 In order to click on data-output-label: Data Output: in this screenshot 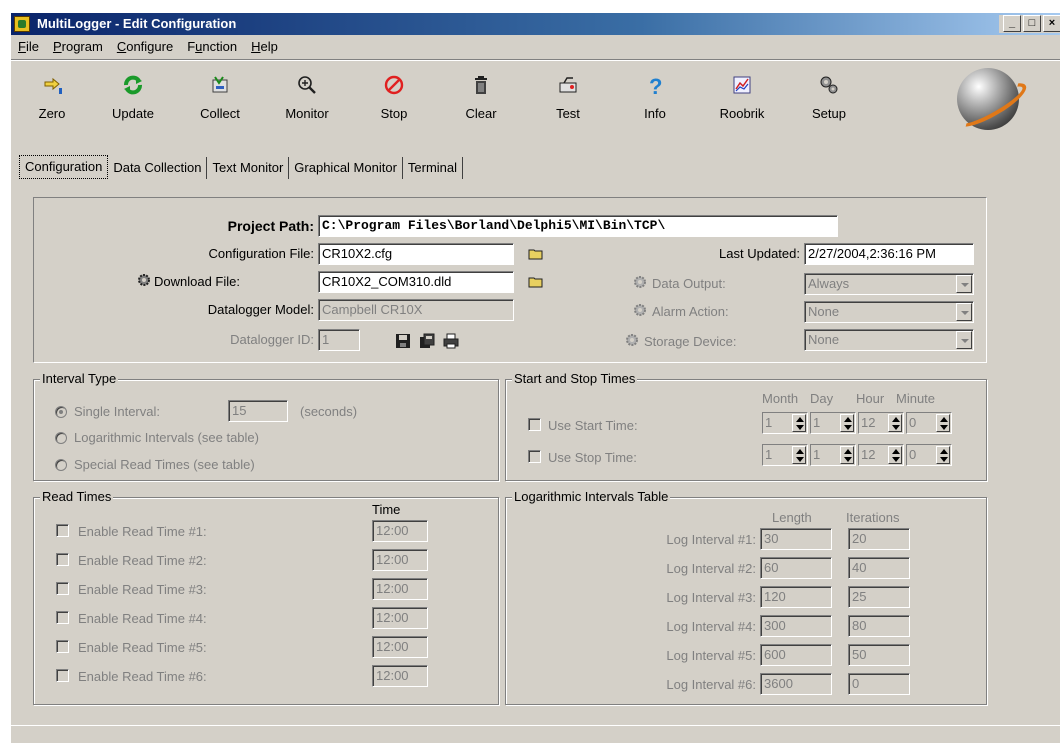, I will do `click(689, 283)`.